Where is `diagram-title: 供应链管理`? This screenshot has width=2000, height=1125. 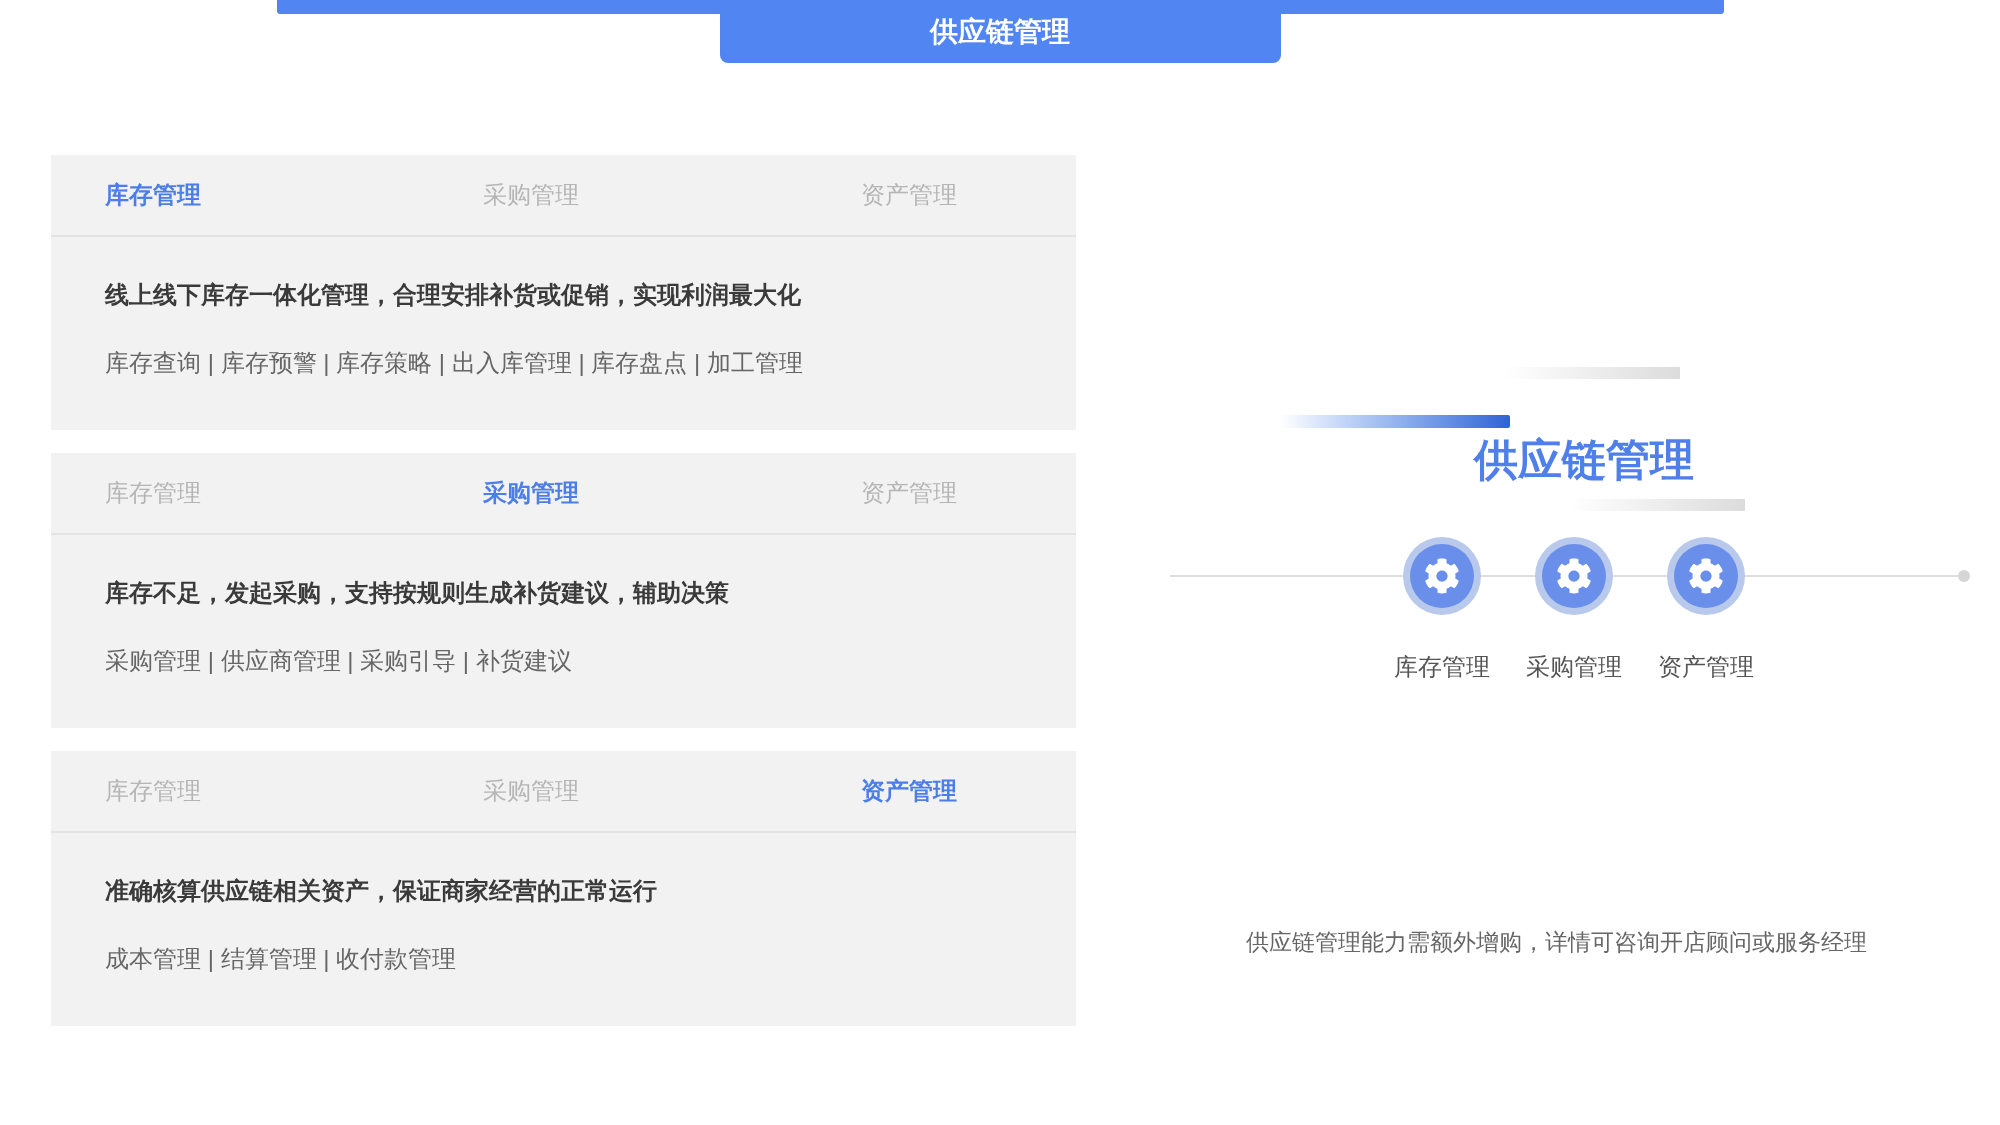
diagram-title: 供应链管理 is located at coordinates (1584, 460).